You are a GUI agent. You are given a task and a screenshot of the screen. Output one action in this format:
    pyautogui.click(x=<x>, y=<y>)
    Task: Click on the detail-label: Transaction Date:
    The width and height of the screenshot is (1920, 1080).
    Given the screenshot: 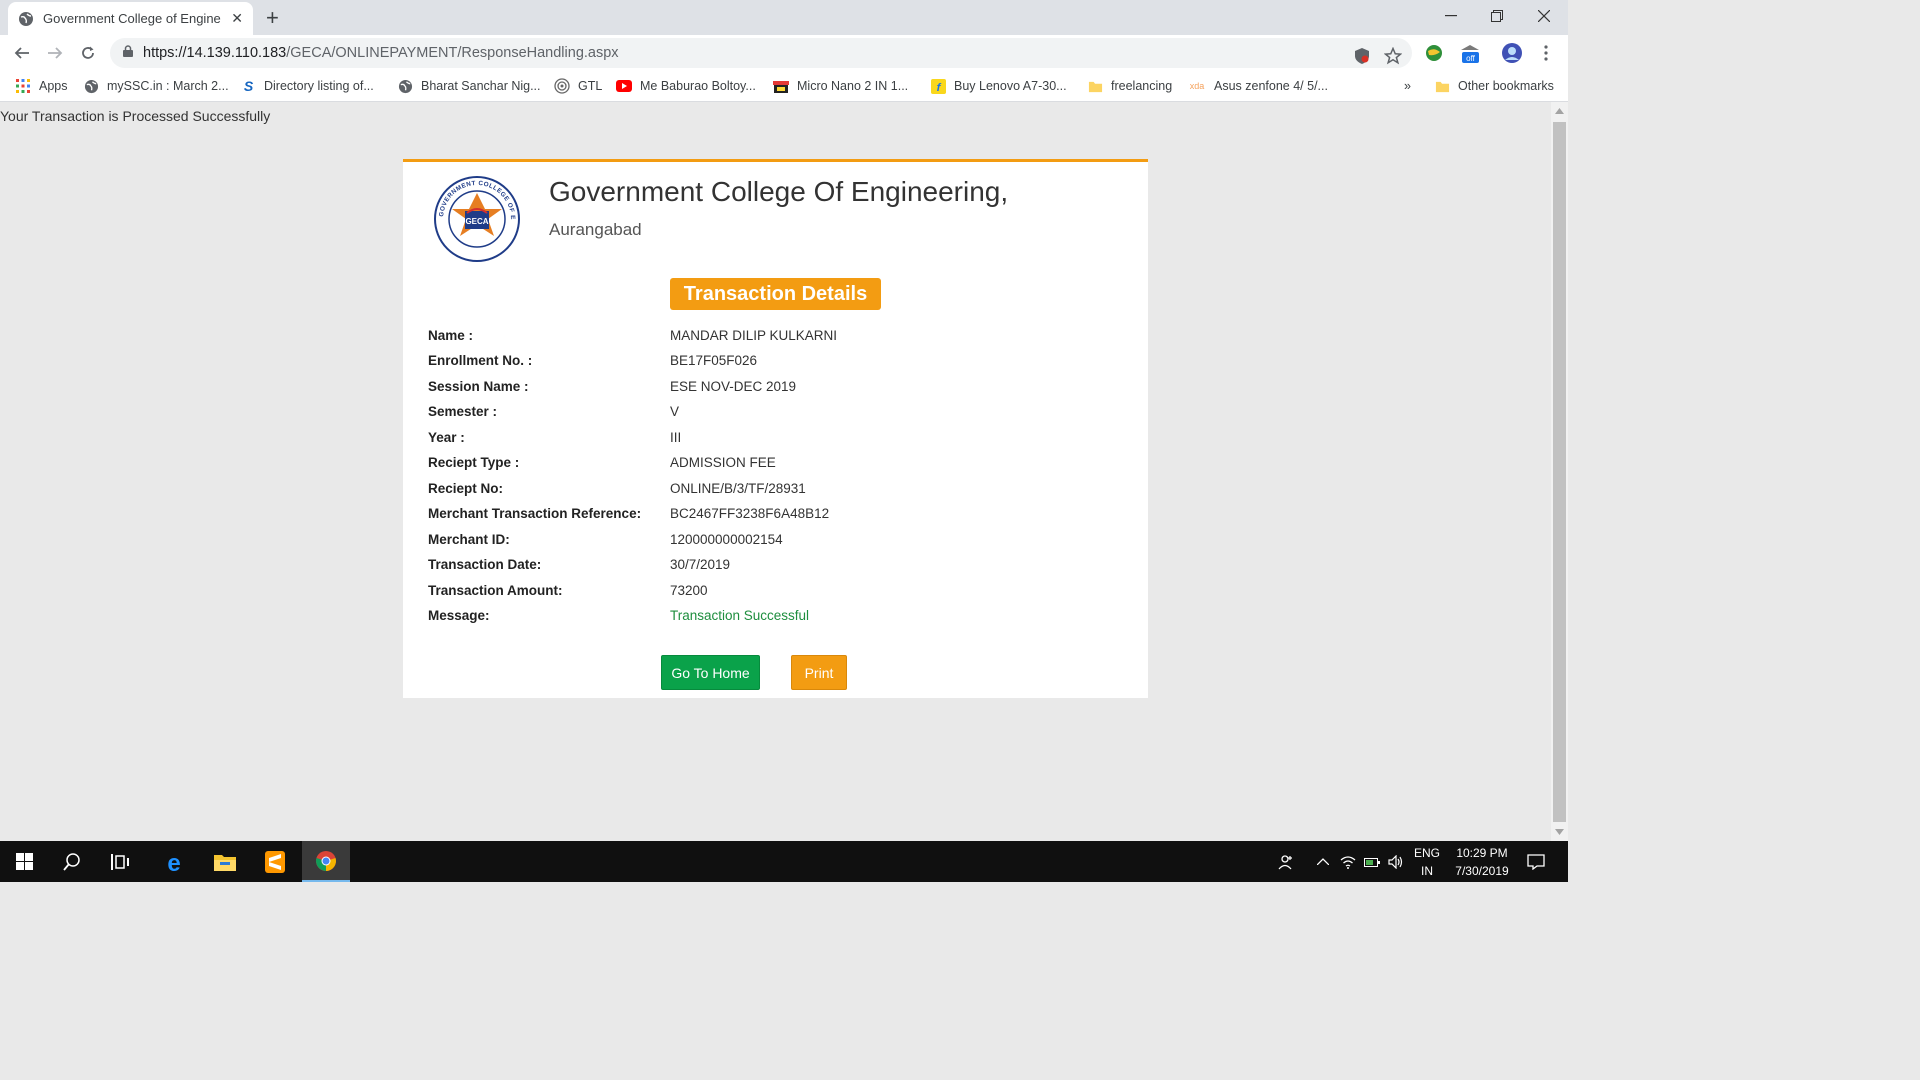 What is the action you would take?
    pyautogui.click(x=485, y=565)
    